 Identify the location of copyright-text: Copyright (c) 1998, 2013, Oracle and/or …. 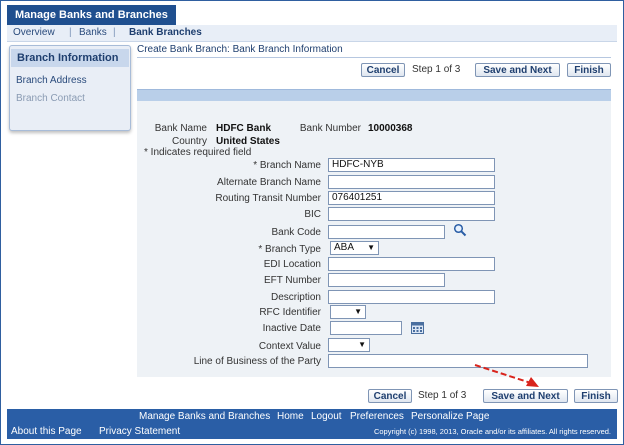
(492, 431).